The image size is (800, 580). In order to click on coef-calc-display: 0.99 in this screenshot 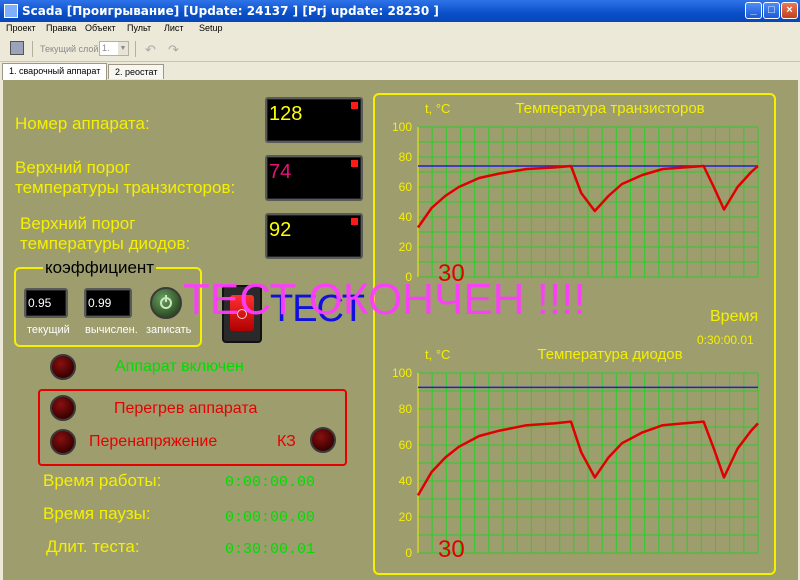, I will do `click(108, 303)`.